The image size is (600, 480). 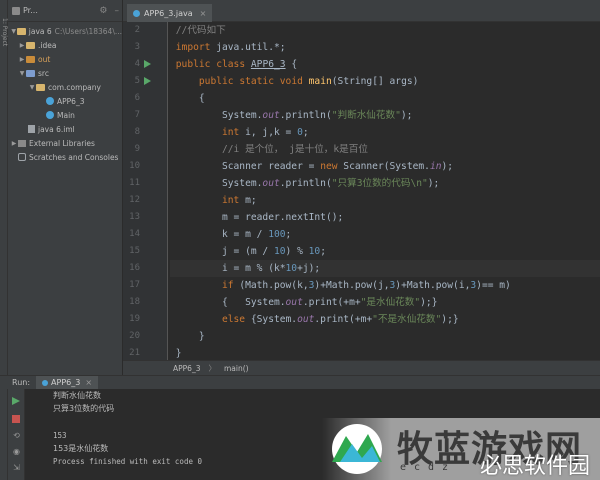 What do you see at coordinates (65, 11) in the screenshot?
I see `project-panel-header: Pr... ⚙ –` at bounding box center [65, 11].